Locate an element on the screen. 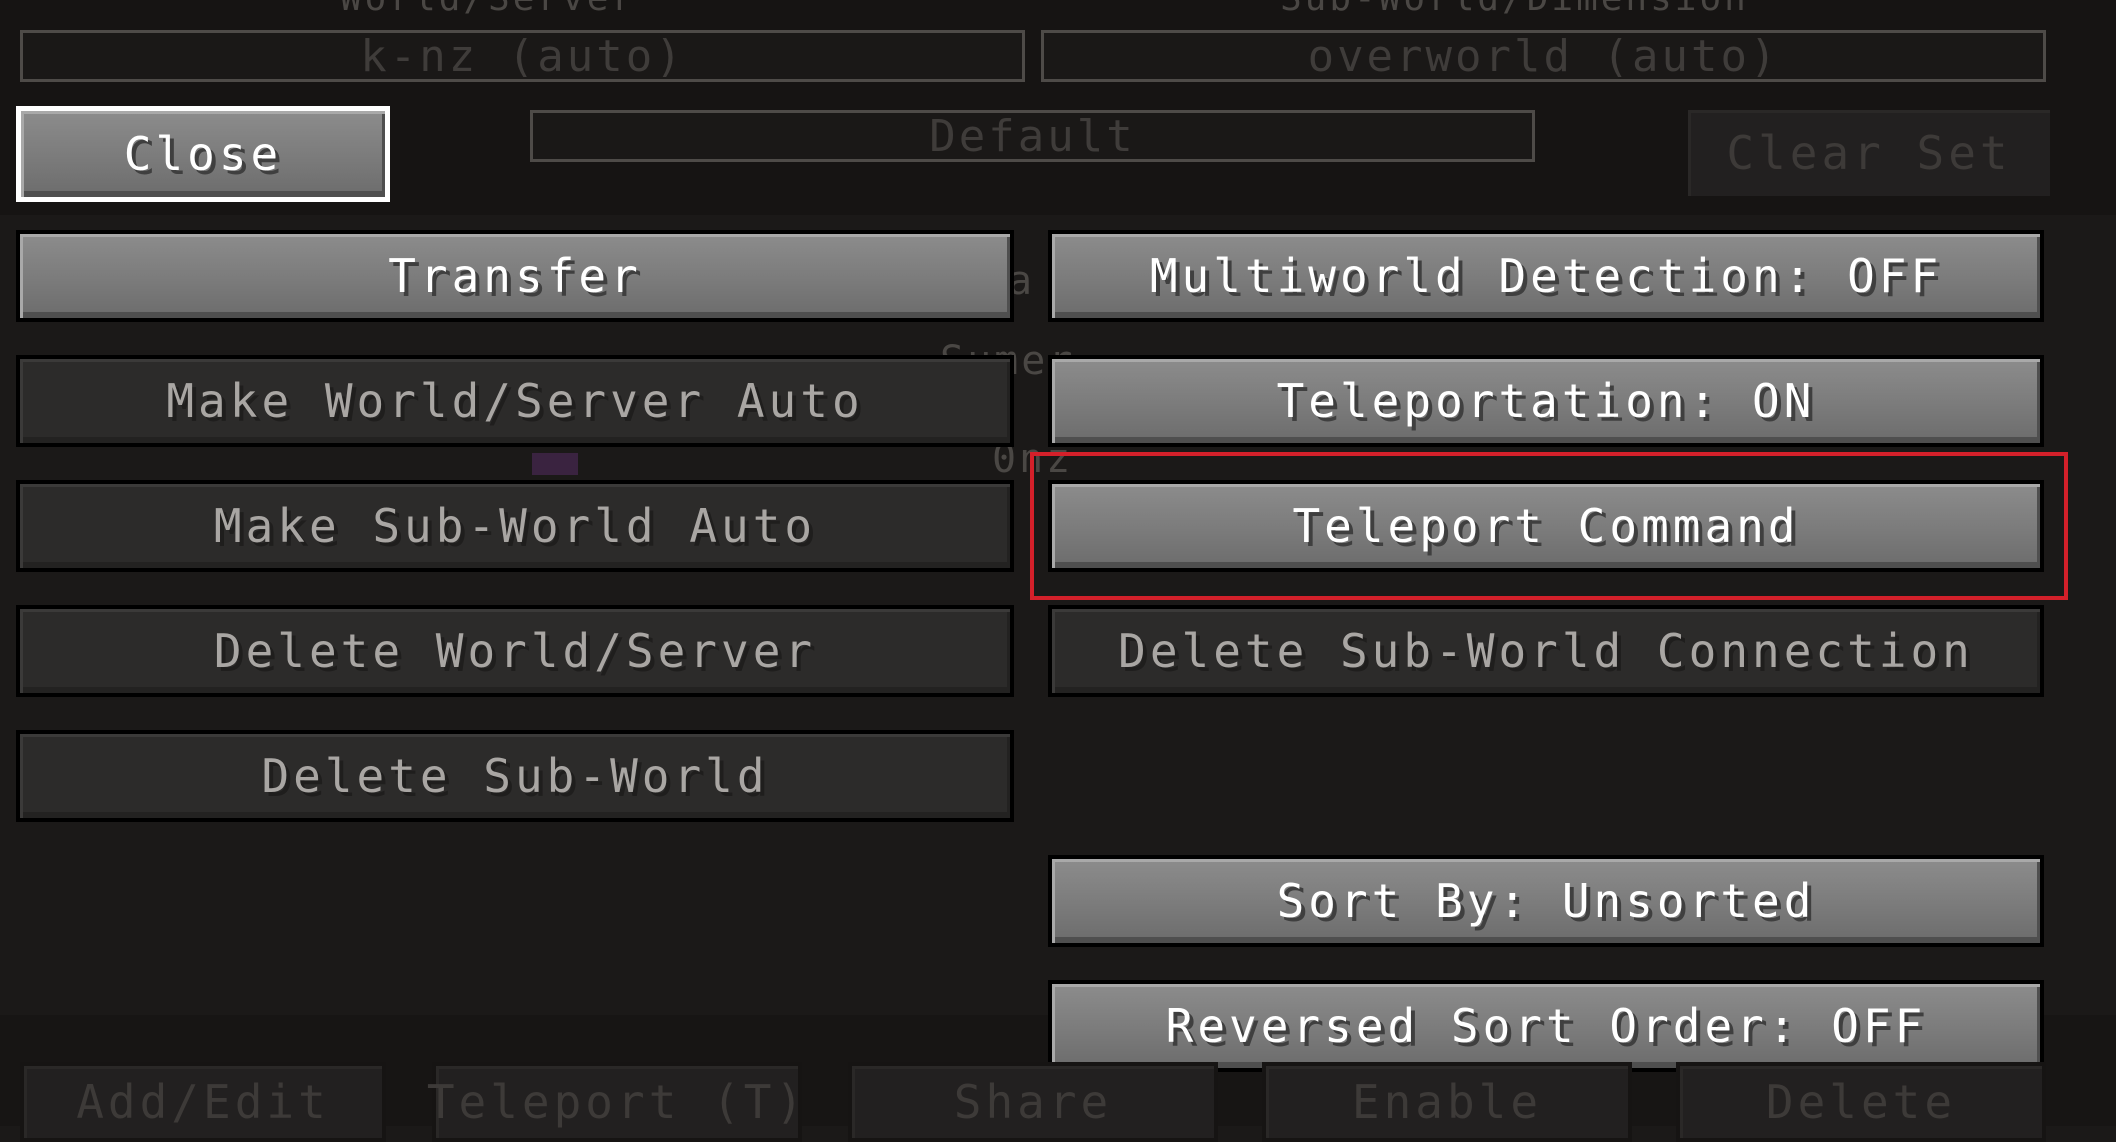 The height and width of the screenshot is (1142, 2116). sub-world-label: Sub-World/Dimension is located at coordinates (1514, 9).